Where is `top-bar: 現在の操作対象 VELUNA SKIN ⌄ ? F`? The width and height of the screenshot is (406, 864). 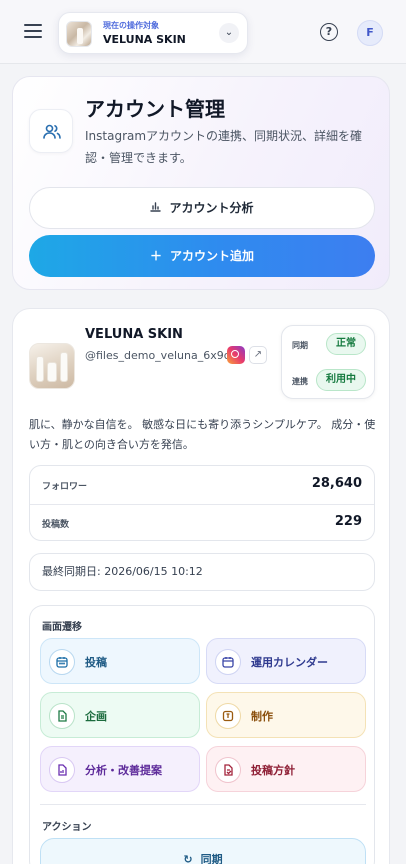
top-bar: 現在の操作対象 VELUNA SKIN ⌄ ? F is located at coordinates (203, 32).